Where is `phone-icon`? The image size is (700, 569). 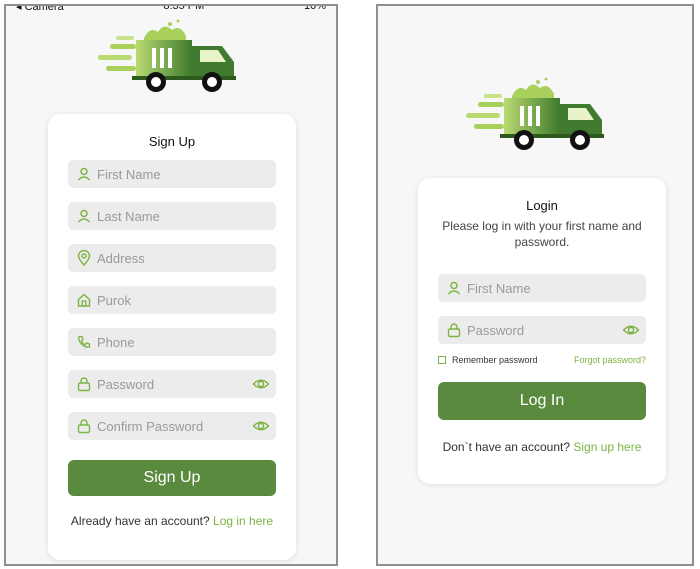
phone-icon is located at coordinates (84, 342).